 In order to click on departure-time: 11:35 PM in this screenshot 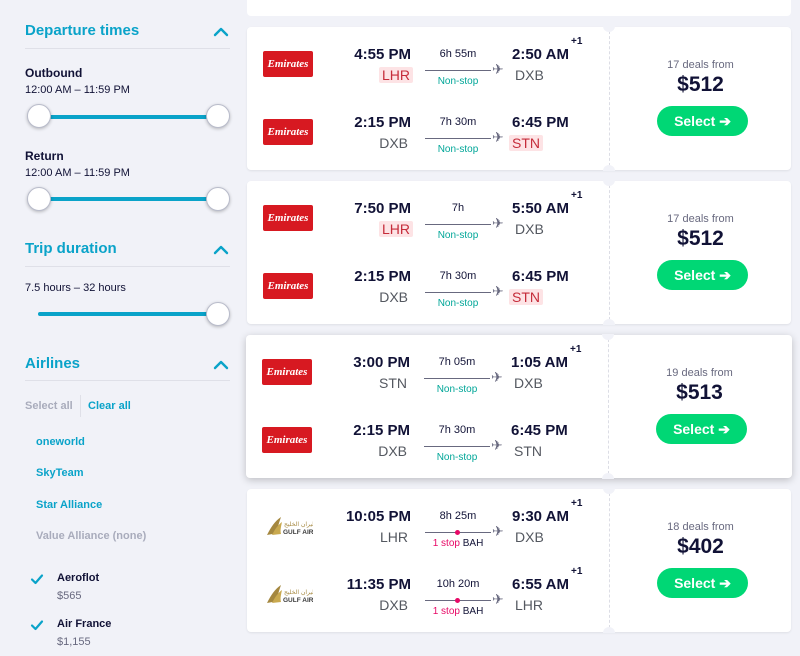, I will do `click(378, 584)`.